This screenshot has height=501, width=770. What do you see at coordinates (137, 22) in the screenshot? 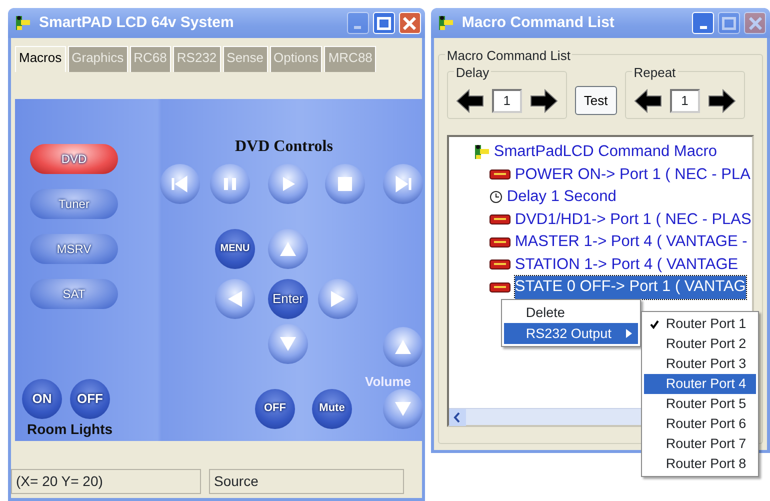
I see `window-title: SmartPAD LCD 64v System` at bounding box center [137, 22].